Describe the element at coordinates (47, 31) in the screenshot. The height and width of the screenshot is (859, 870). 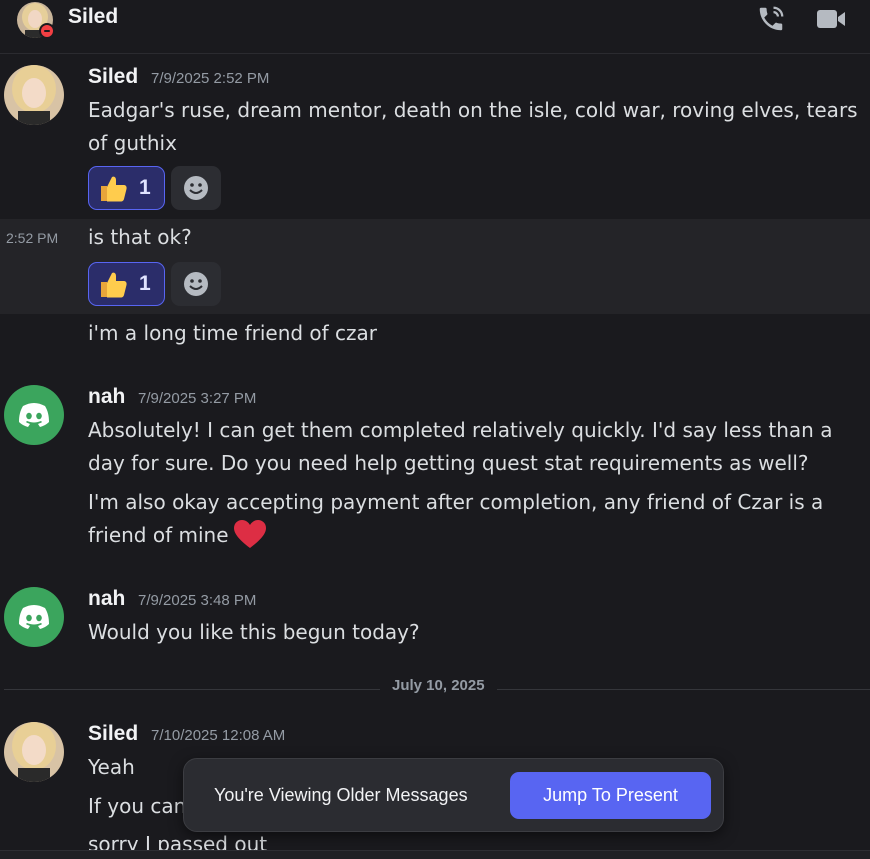
I see `dnd-status-icon` at that location.